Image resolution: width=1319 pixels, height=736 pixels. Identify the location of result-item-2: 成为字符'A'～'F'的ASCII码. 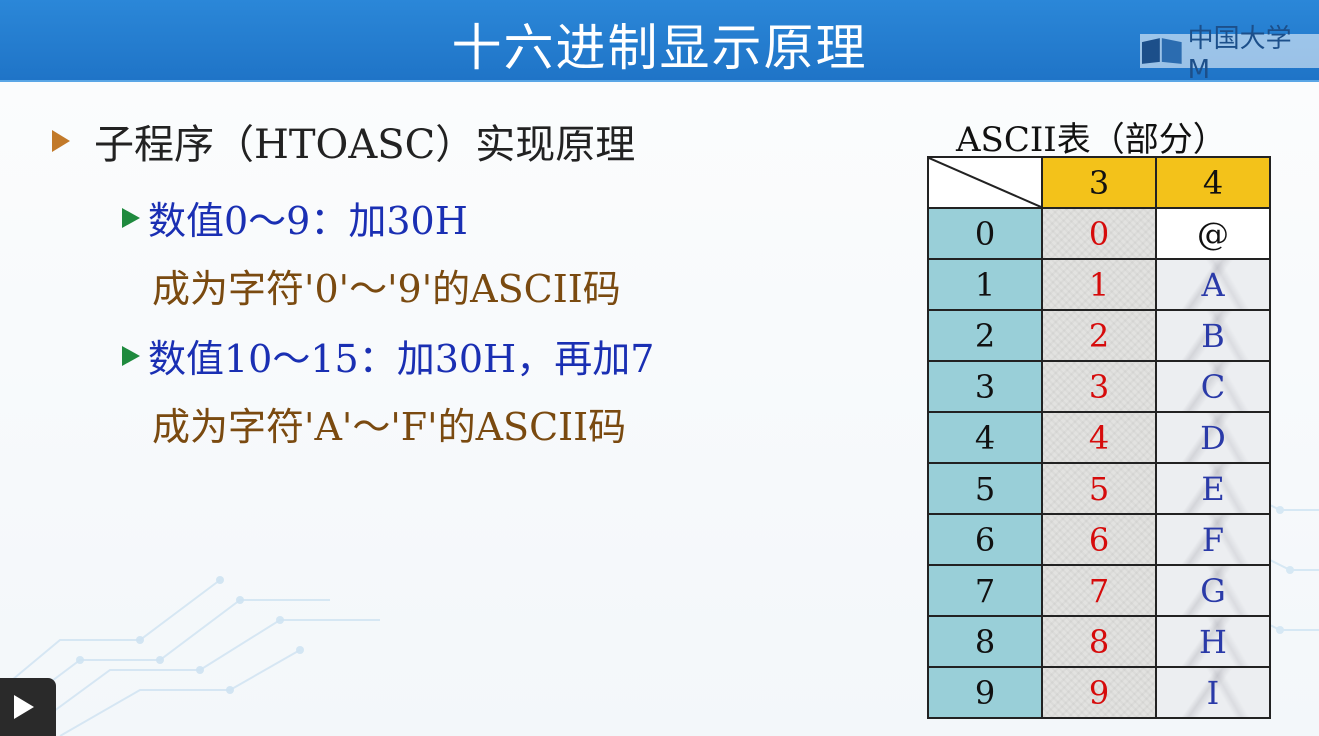
(389, 423).